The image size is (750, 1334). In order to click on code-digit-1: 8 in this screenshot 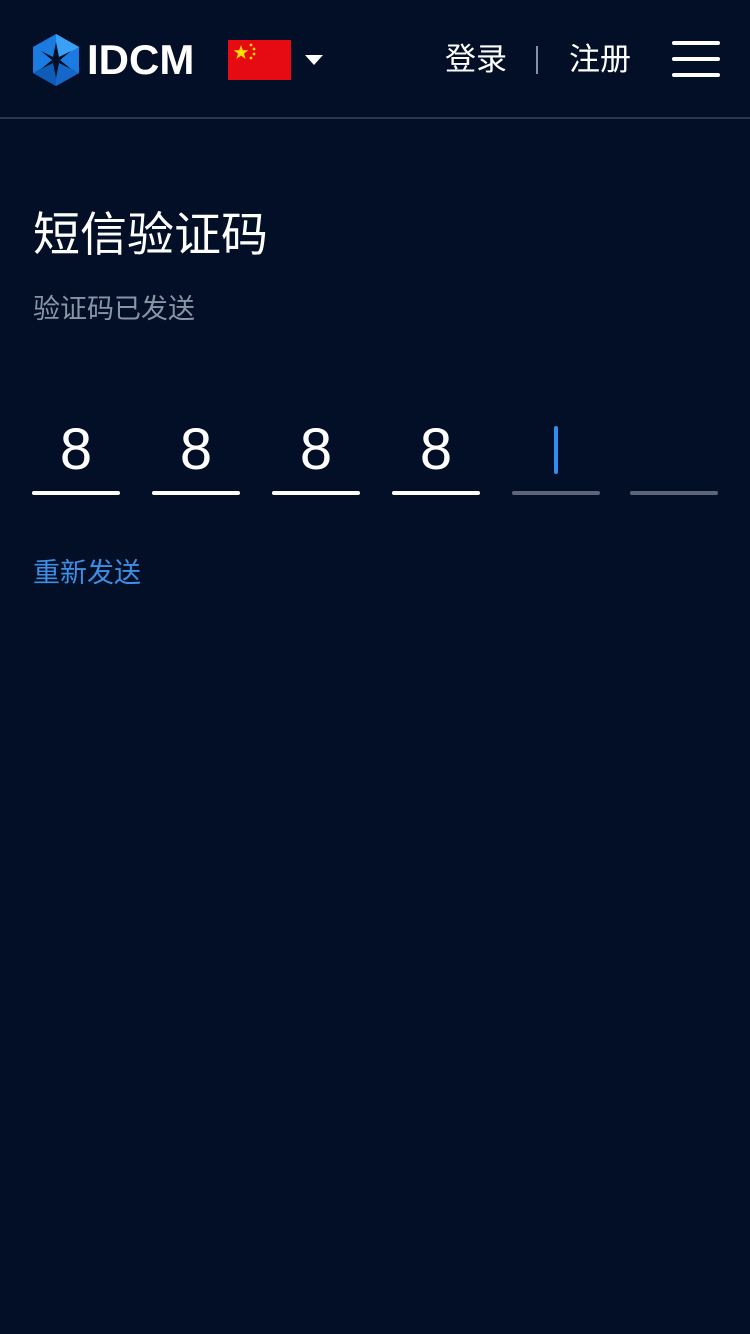, I will do `click(76, 449)`.